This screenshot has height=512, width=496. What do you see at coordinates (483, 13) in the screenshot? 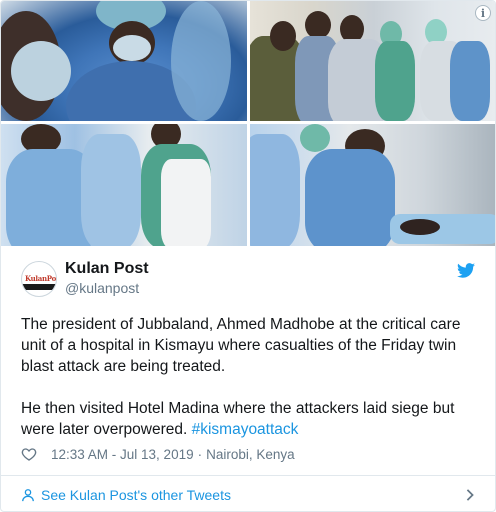
I see `info-icon: i` at bounding box center [483, 13].